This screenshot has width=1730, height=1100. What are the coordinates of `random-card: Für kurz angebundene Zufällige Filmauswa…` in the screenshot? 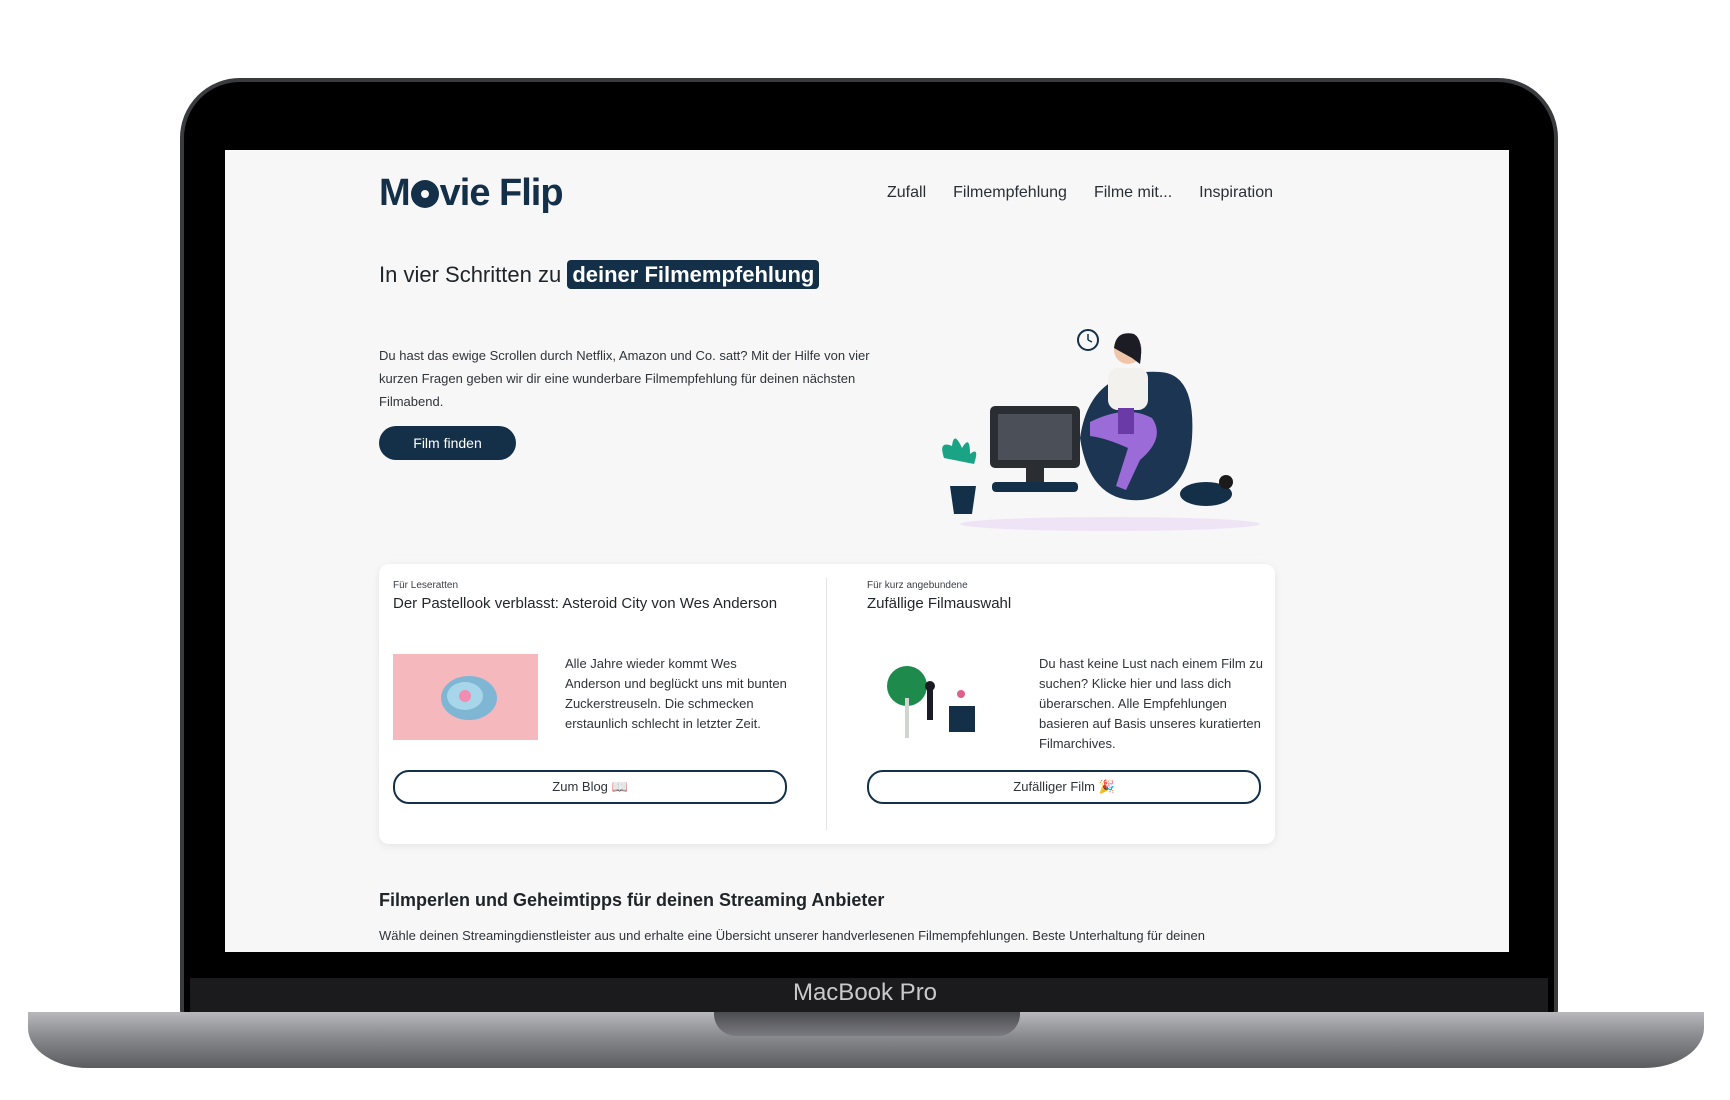 It's located at (1067, 692).